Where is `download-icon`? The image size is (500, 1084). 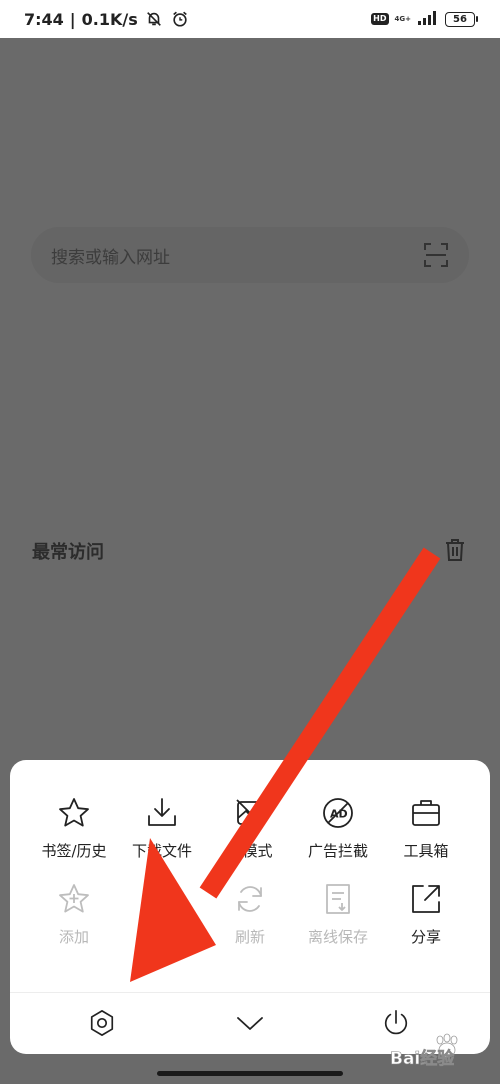 download-icon is located at coordinates (162, 812).